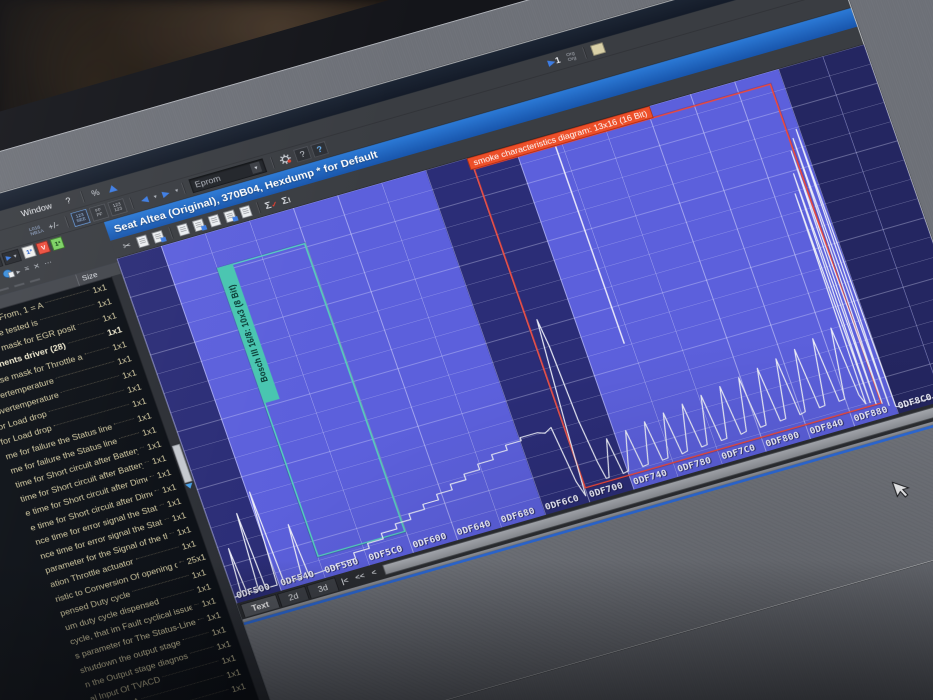  Describe the element at coordinates (900, 489) in the screenshot. I see `mouse-cursor` at that location.